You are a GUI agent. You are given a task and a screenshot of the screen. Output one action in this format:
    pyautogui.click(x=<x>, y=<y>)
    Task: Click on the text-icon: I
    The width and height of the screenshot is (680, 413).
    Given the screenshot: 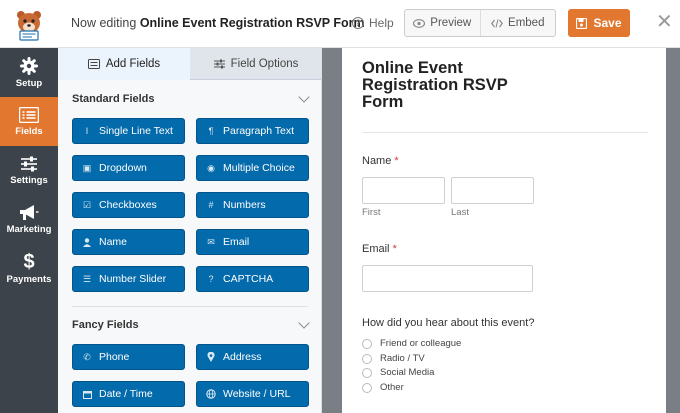 What is the action you would take?
    pyautogui.click(x=87, y=131)
    